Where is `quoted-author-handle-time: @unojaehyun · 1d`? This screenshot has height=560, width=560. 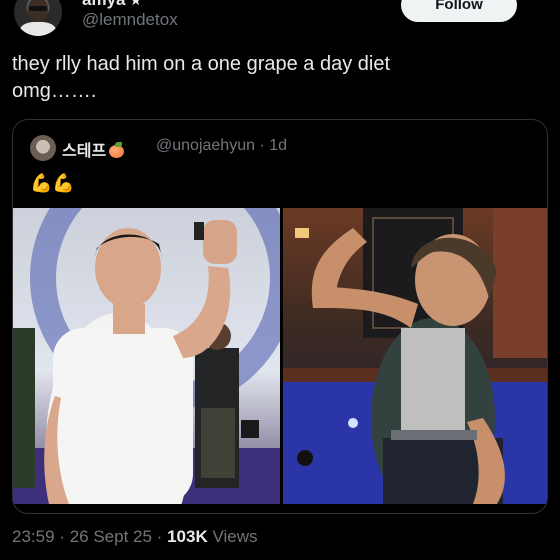
quoted-author-handle-time: @unojaehyun · 1d is located at coordinates (221, 146).